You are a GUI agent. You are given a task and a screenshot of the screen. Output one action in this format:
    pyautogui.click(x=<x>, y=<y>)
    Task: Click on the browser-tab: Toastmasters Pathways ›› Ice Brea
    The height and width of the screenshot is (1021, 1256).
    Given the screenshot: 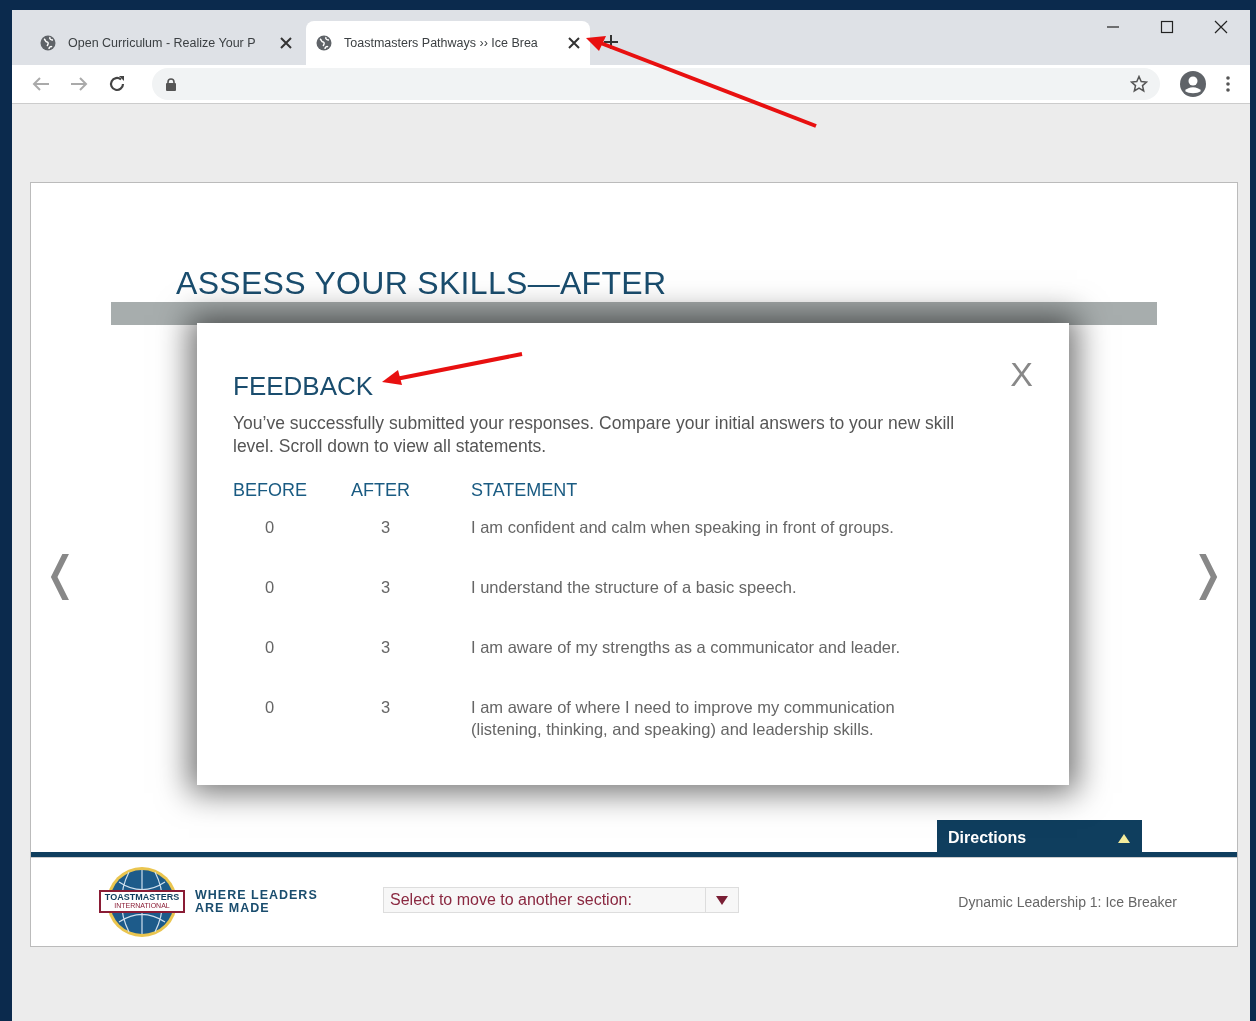 What is the action you would take?
    pyautogui.click(x=448, y=43)
    